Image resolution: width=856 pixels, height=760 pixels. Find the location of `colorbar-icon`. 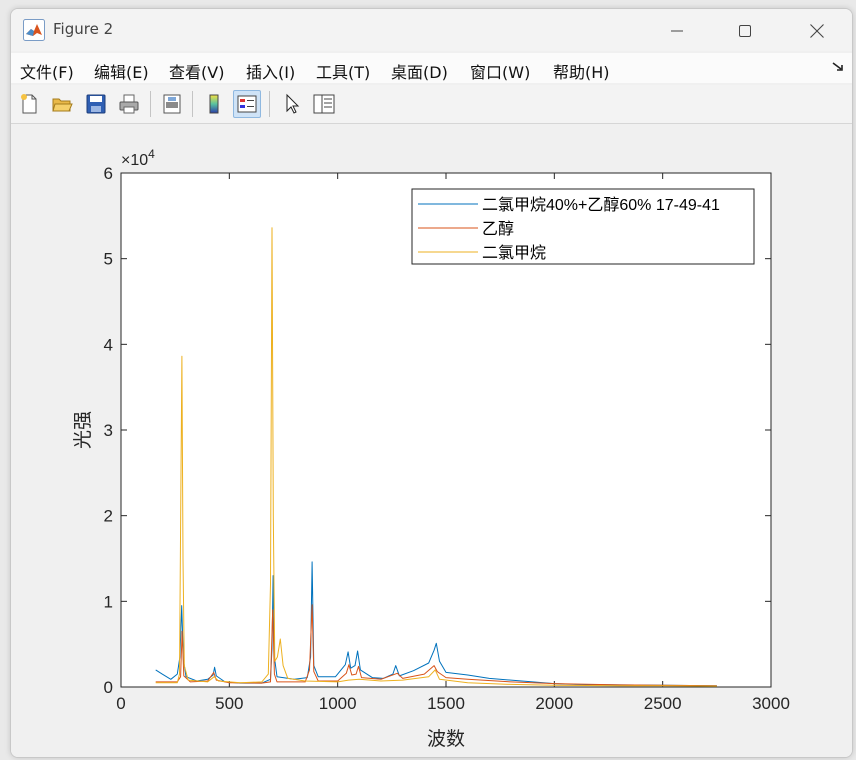

colorbar-icon is located at coordinates (214, 104).